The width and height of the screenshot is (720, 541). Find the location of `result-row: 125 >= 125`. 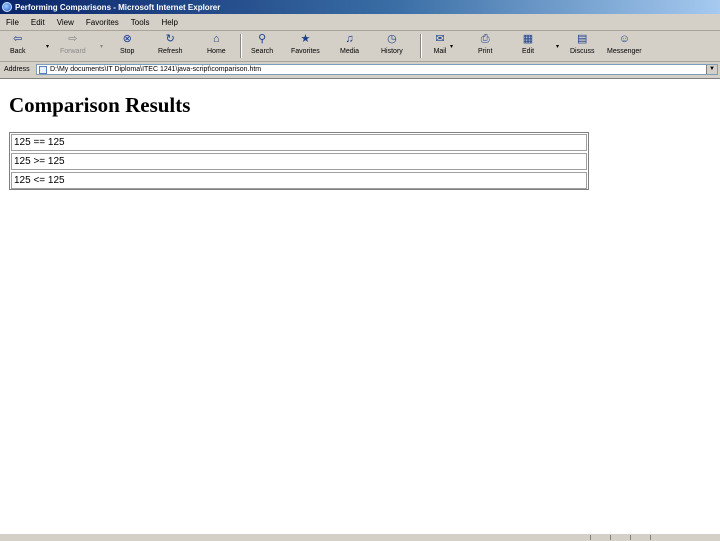

result-row: 125 >= 125 is located at coordinates (299, 161).